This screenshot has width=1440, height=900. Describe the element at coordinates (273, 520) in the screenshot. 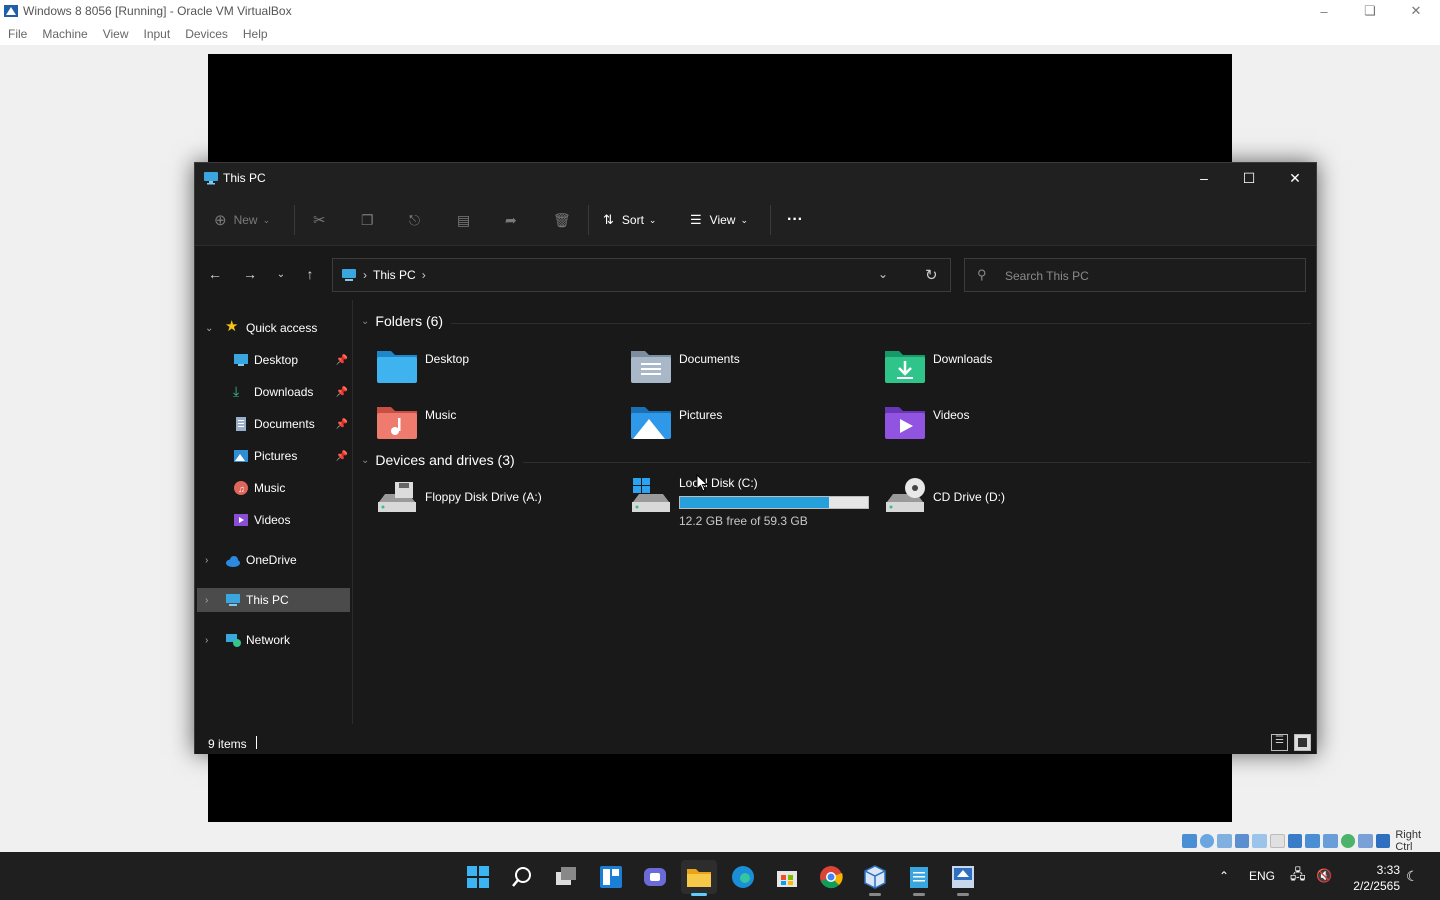

I see `nav-videos: Videos` at that location.